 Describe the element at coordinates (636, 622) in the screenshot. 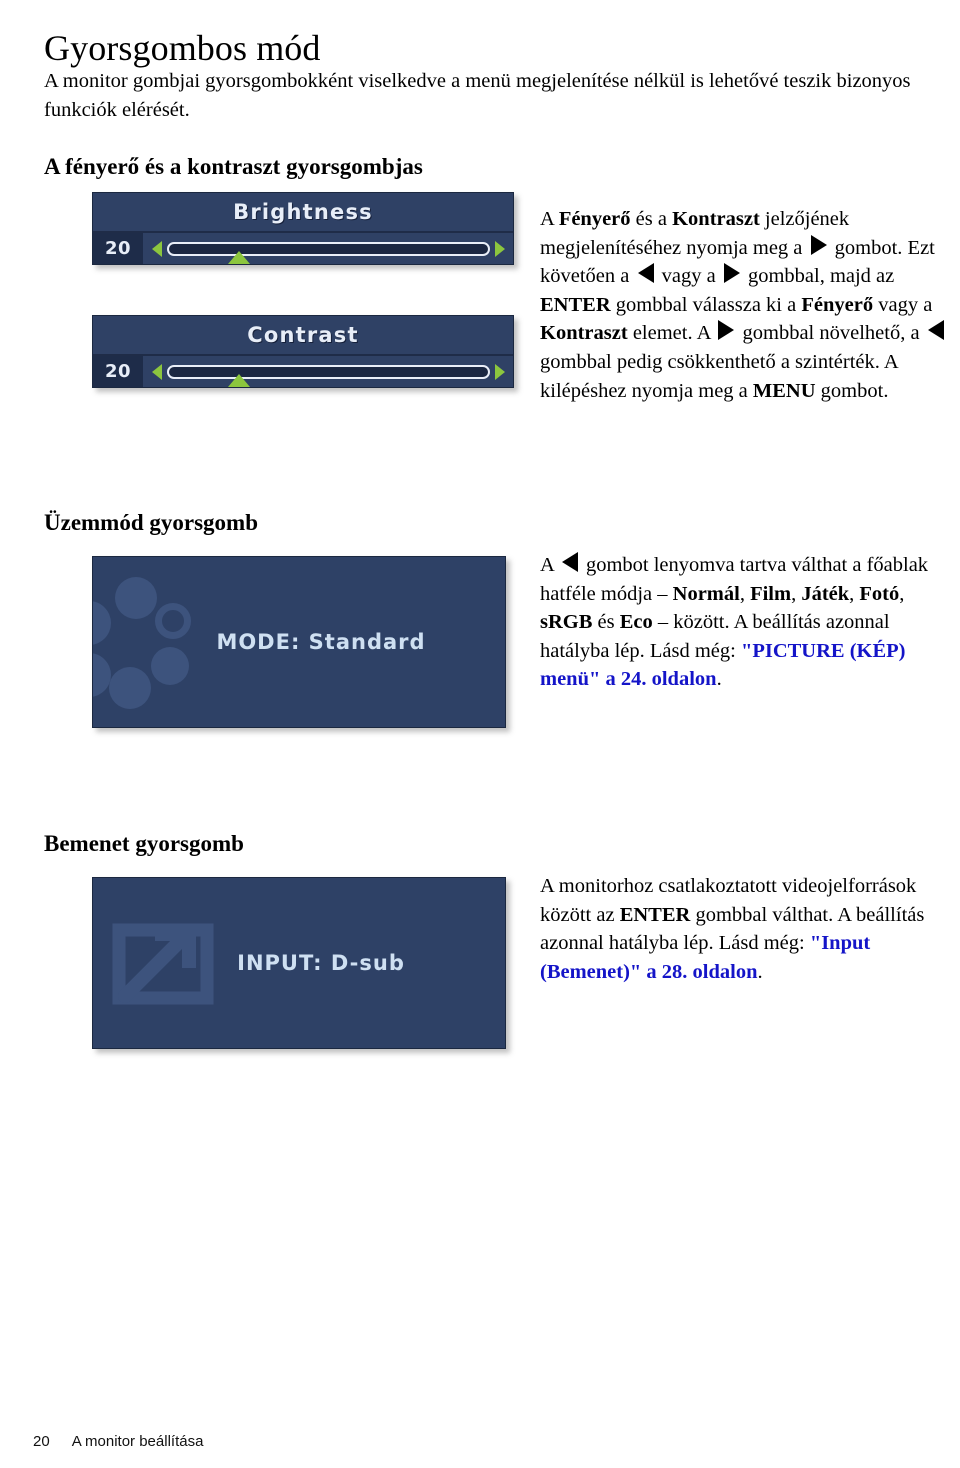

I see `mode-option-eco: Eco` at that location.